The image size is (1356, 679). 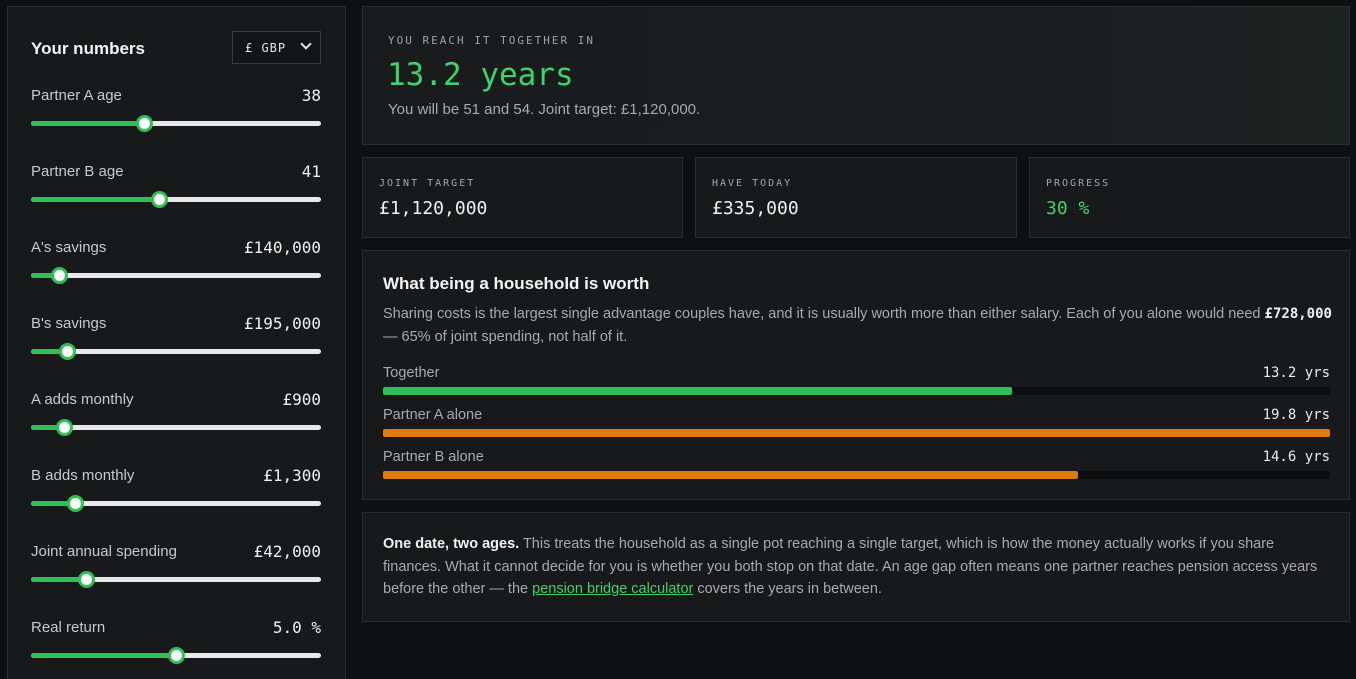 I want to click on currency-value: £ GBP, so click(x=266, y=48).